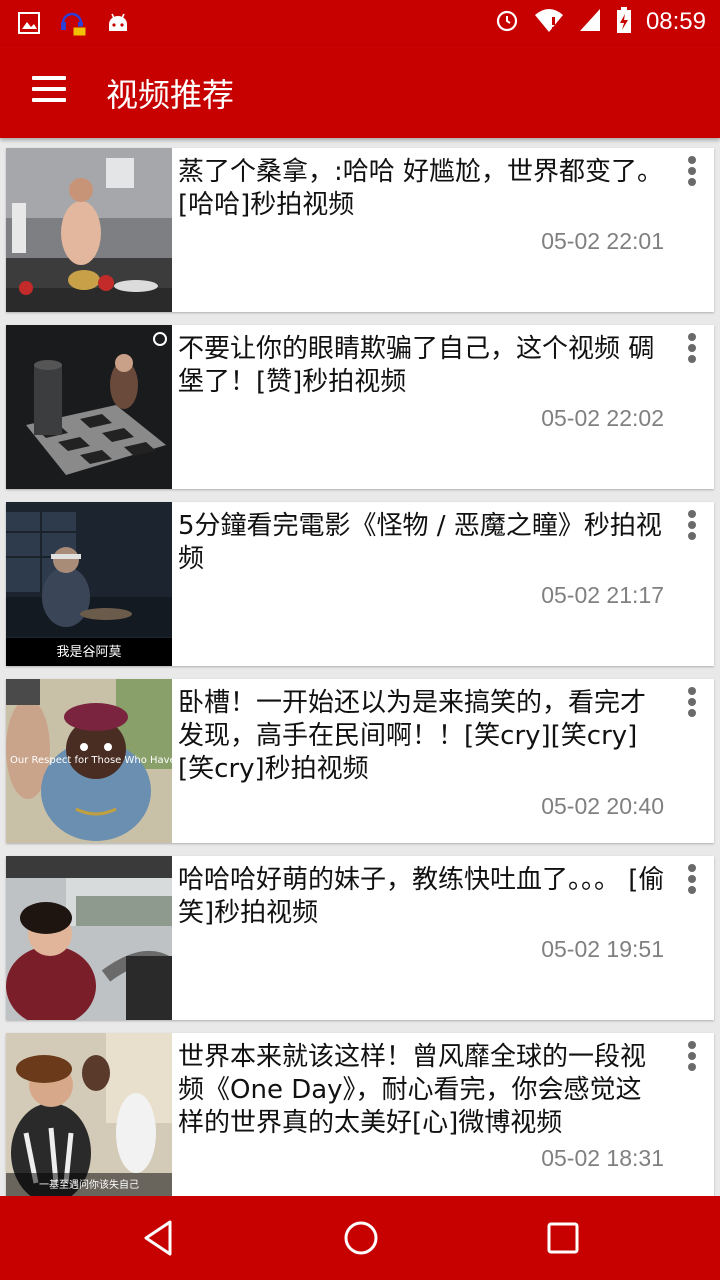 This screenshot has height=1280, width=720. Describe the element at coordinates (360, 230) in the screenshot. I see `list-item: 蒸了个桑拿，:哈哈 好尴尬，世界都变了。[哈哈]秒拍视频 05-02 22:01` at that location.